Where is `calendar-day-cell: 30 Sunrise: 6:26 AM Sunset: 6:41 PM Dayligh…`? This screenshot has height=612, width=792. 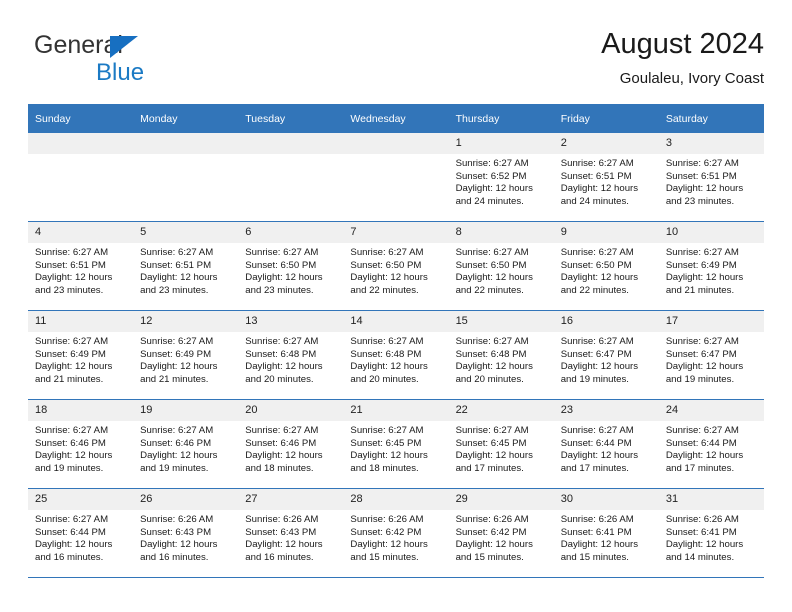
calendar-day-cell: 30 Sunrise: 6:26 AM Sunset: 6:41 PM Dayligh… is located at coordinates (606, 533).